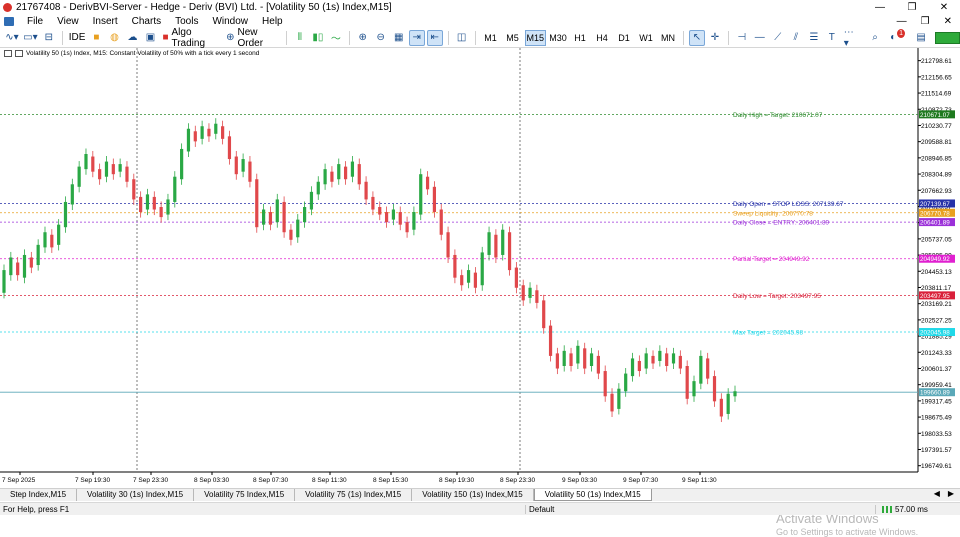 This screenshot has width=960, height=537. I want to click on zoom-in-icon: ⊕, so click(363, 38).